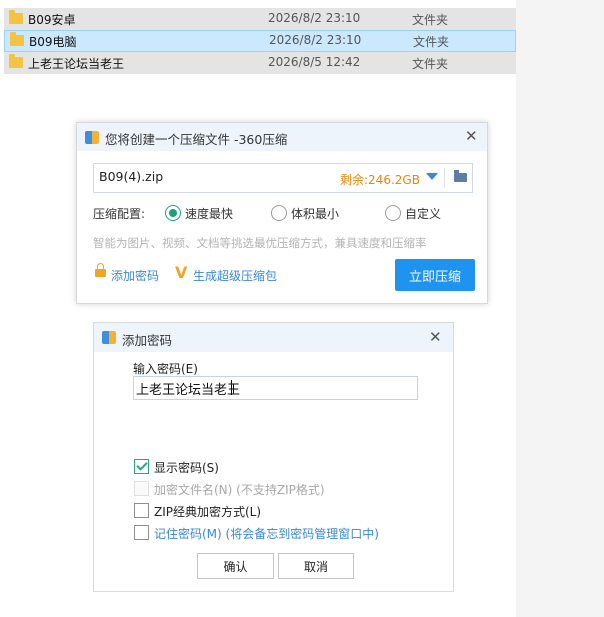 Image resolution: width=604 pixels, height=617 pixels. What do you see at coordinates (432, 176) in the screenshot?
I see `dropdown-arrow-icon` at bounding box center [432, 176].